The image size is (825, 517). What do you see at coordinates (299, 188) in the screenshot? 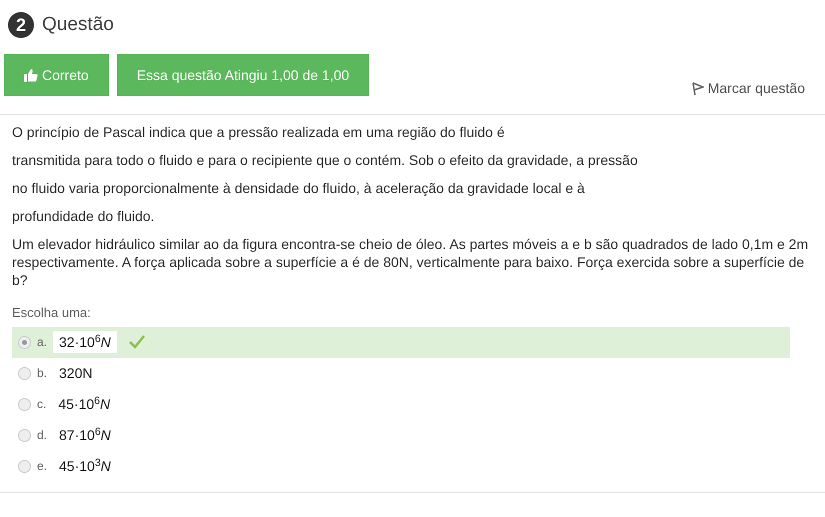
I see `question-text: no fluido varia proporcionalmente à densidade do fluido, à aceleração da gravidade local e à` at bounding box center [299, 188].